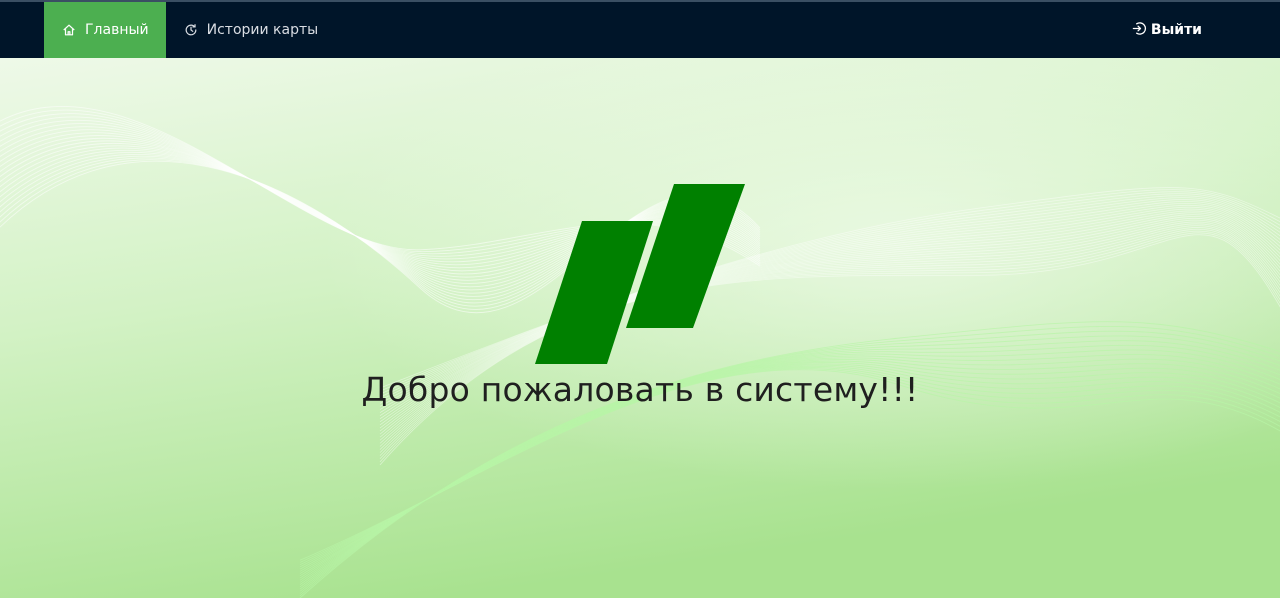  Describe the element at coordinates (640, 274) in the screenshot. I see `logo-icon` at that location.